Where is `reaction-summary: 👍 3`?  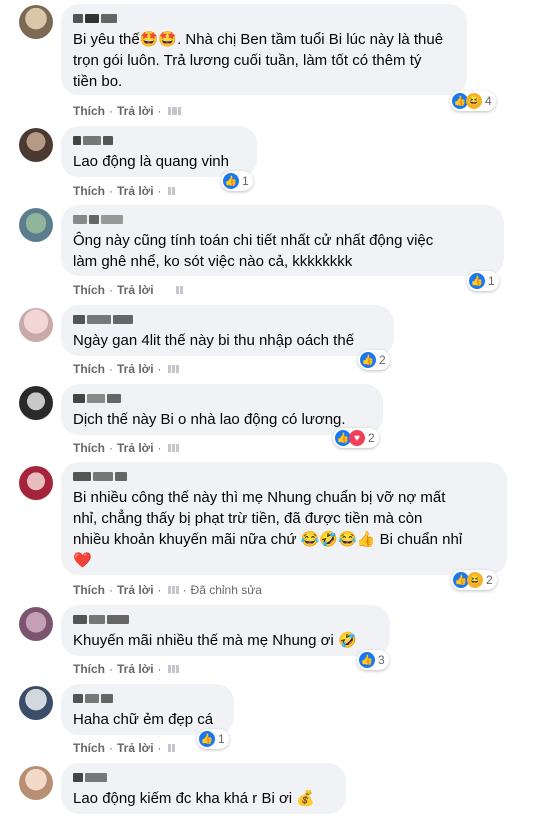 reaction-summary: 👍 3 is located at coordinates (373, 660).